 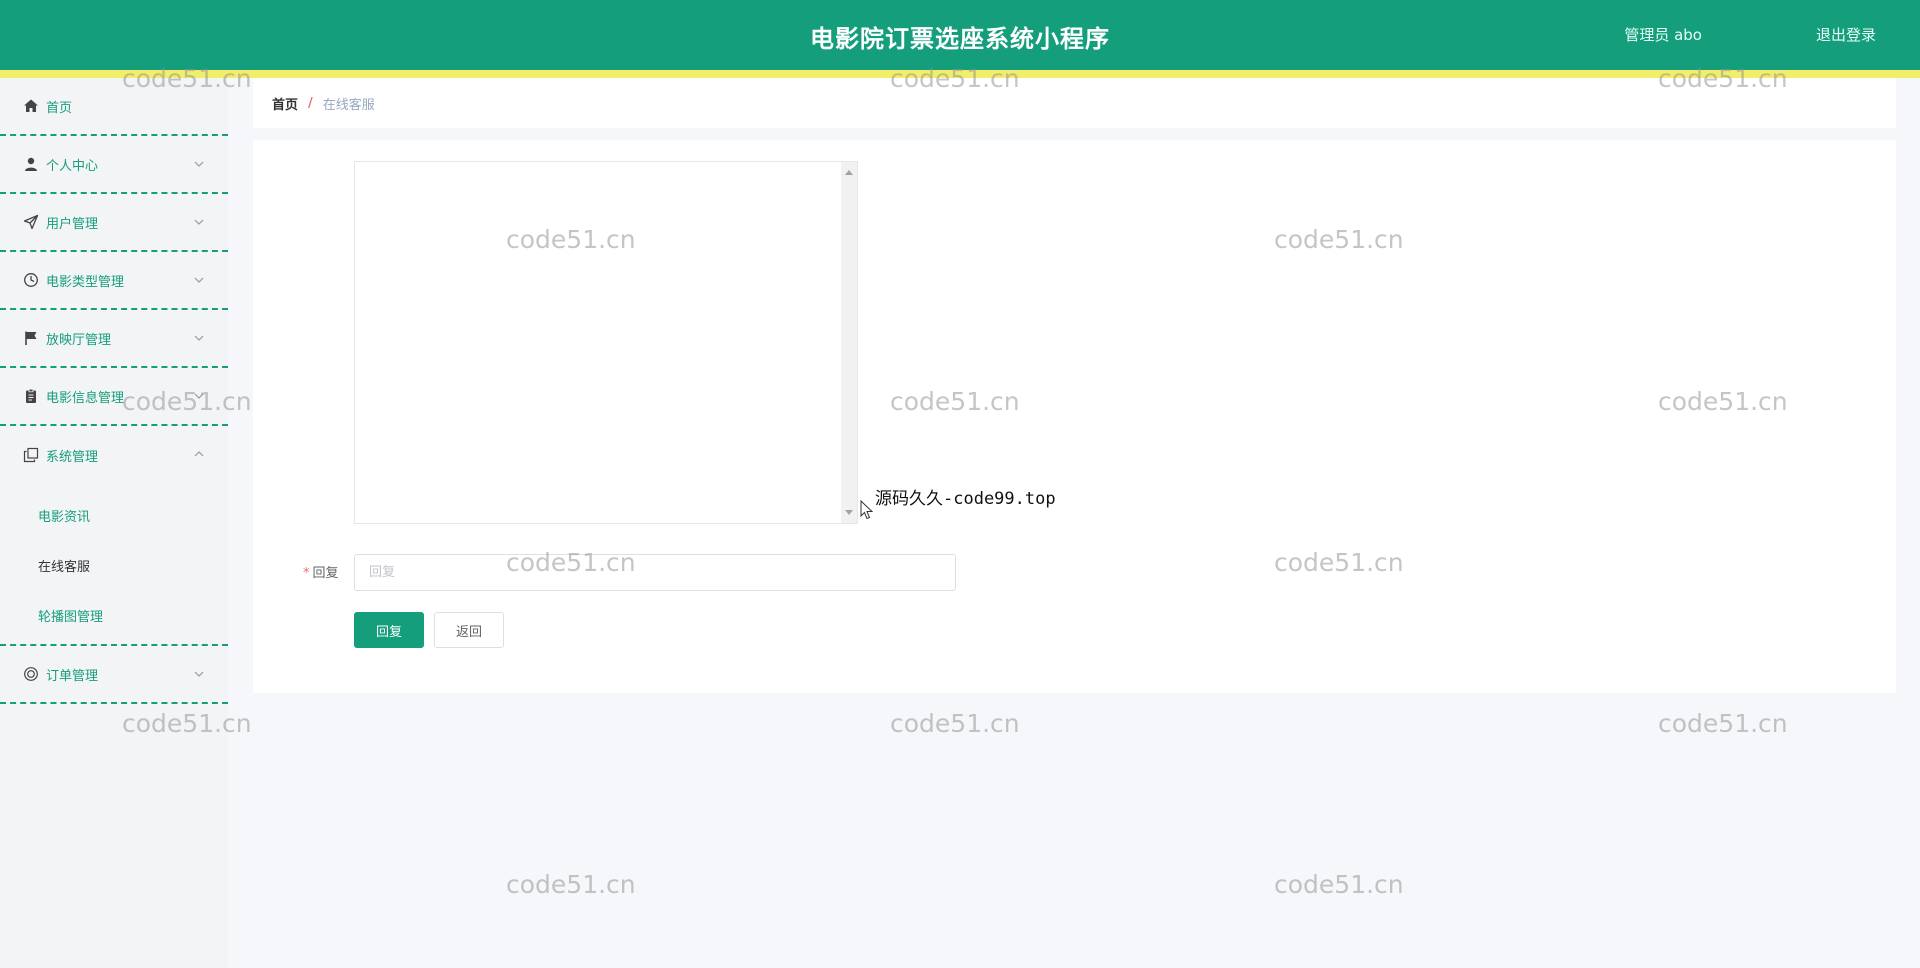 What do you see at coordinates (867, 510) in the screenshot?
I see `mouse-cursor-icon` at bounding box center [867, 510].